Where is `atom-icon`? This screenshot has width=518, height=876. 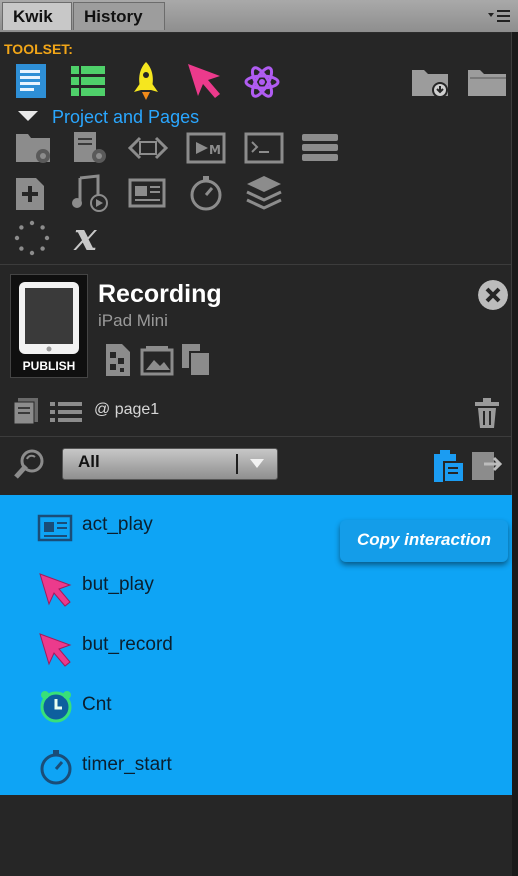 atom-icon is located at coordinates (262, 82).